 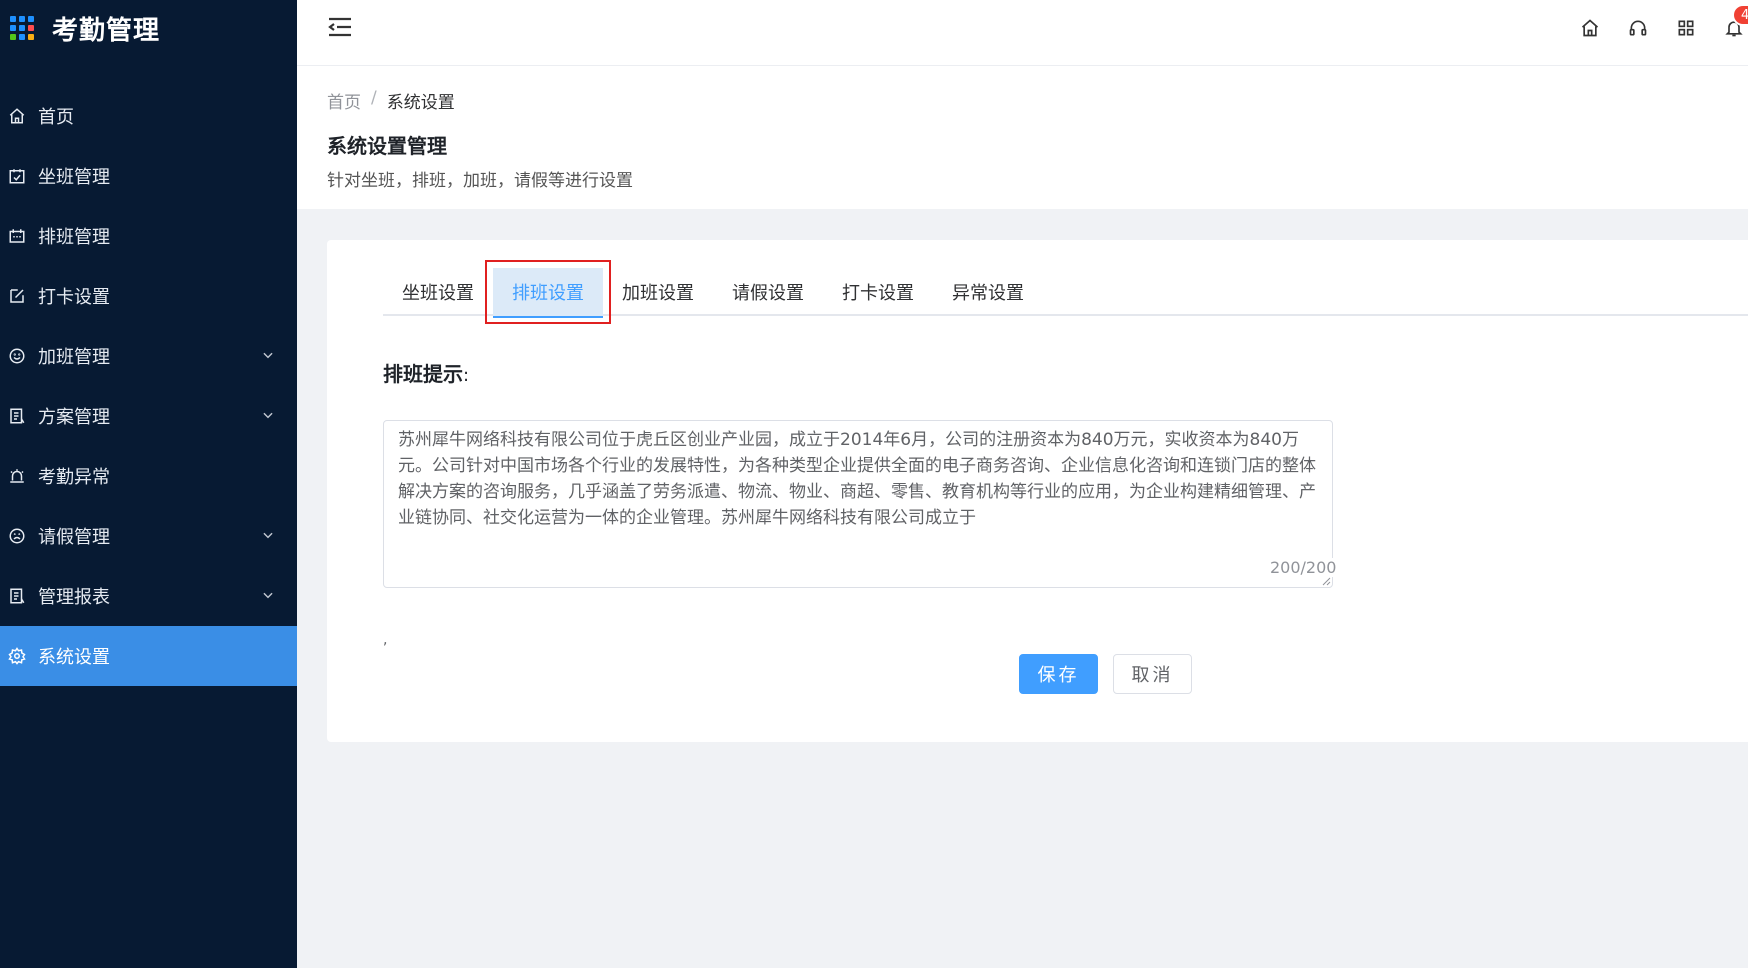 What do you see at coordinates (74, 597) in the screenshot?
I see `sidebar-item-label: 管理报表` at bounding box center [74, 597].